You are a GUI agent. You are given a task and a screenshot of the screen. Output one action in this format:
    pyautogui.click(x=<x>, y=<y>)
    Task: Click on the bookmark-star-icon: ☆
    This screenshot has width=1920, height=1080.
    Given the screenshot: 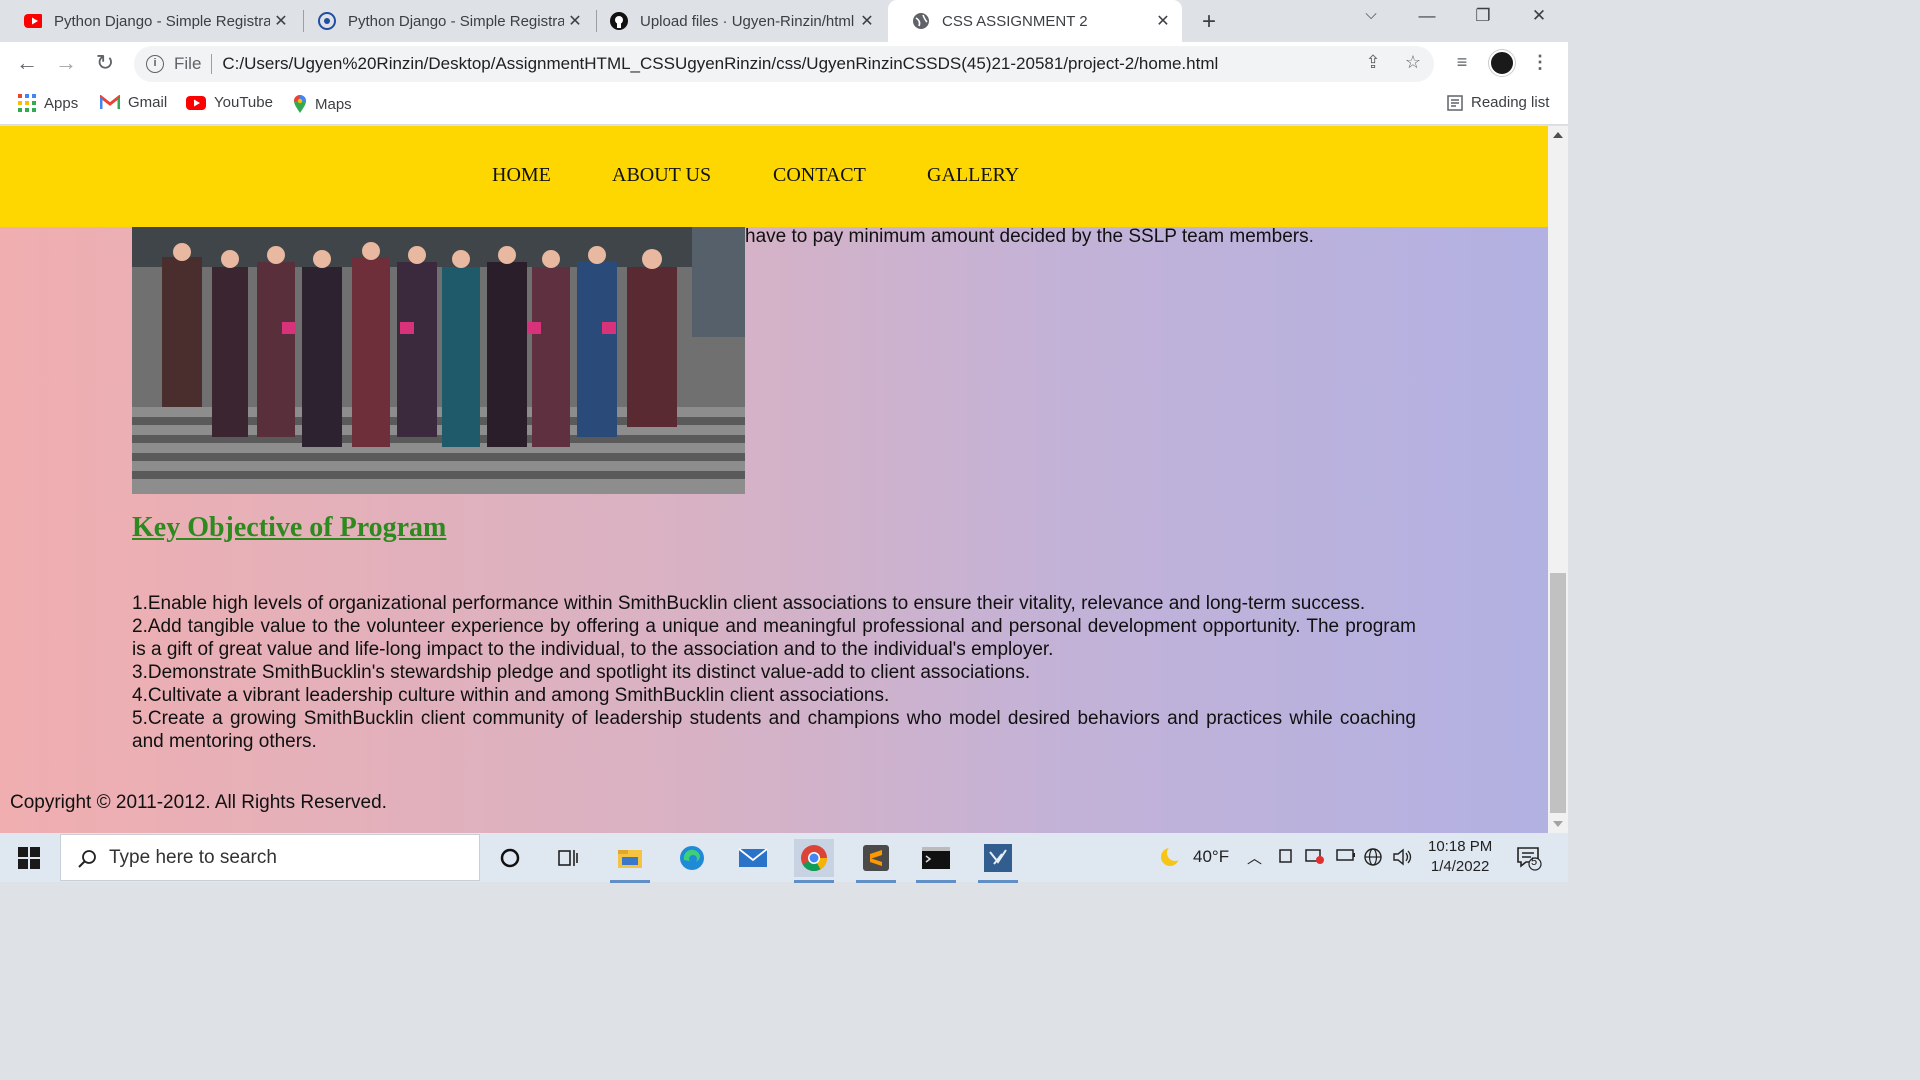 What is the action you would take?
    pyautogui.click(x=1413, y=62)
    